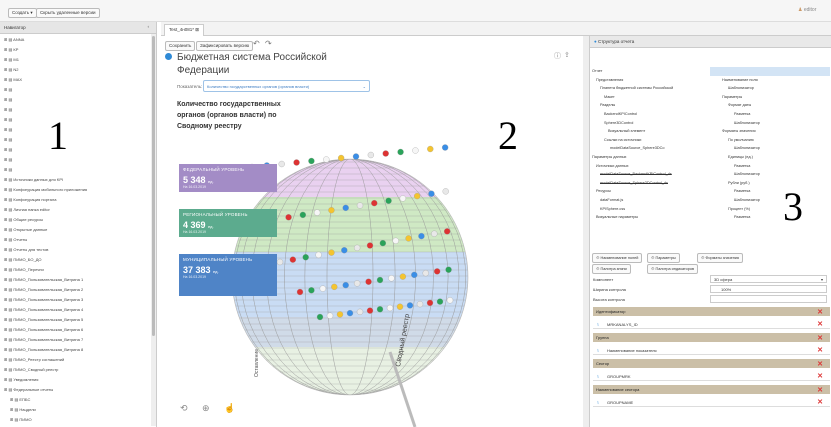 The height and width of the screenshot is (427, 831). Describe the element at coordinates (617, 217) in the screenshot. I see `structure-node: Визуальные параметры` at that location.